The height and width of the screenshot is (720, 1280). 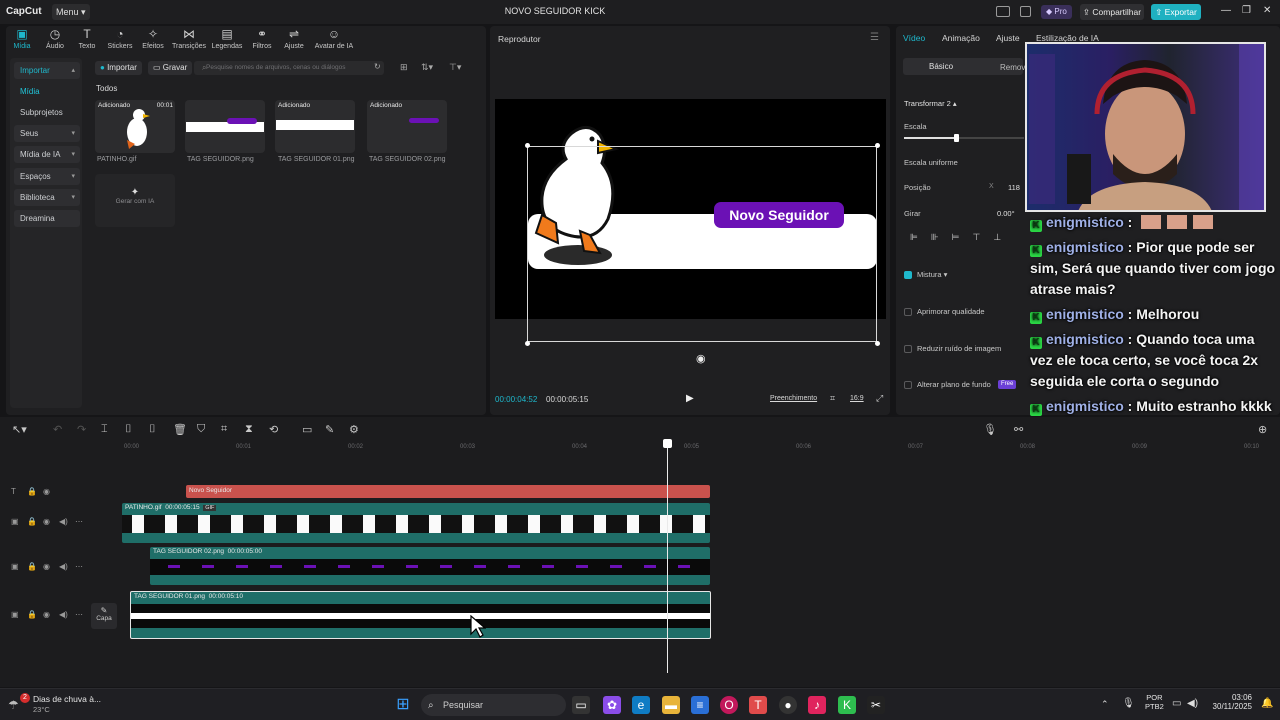 What do you see at coordinates (404, 67) in the screenshot?
I see `grid-view-icon: ⊞` at bounding box center [404, 67].